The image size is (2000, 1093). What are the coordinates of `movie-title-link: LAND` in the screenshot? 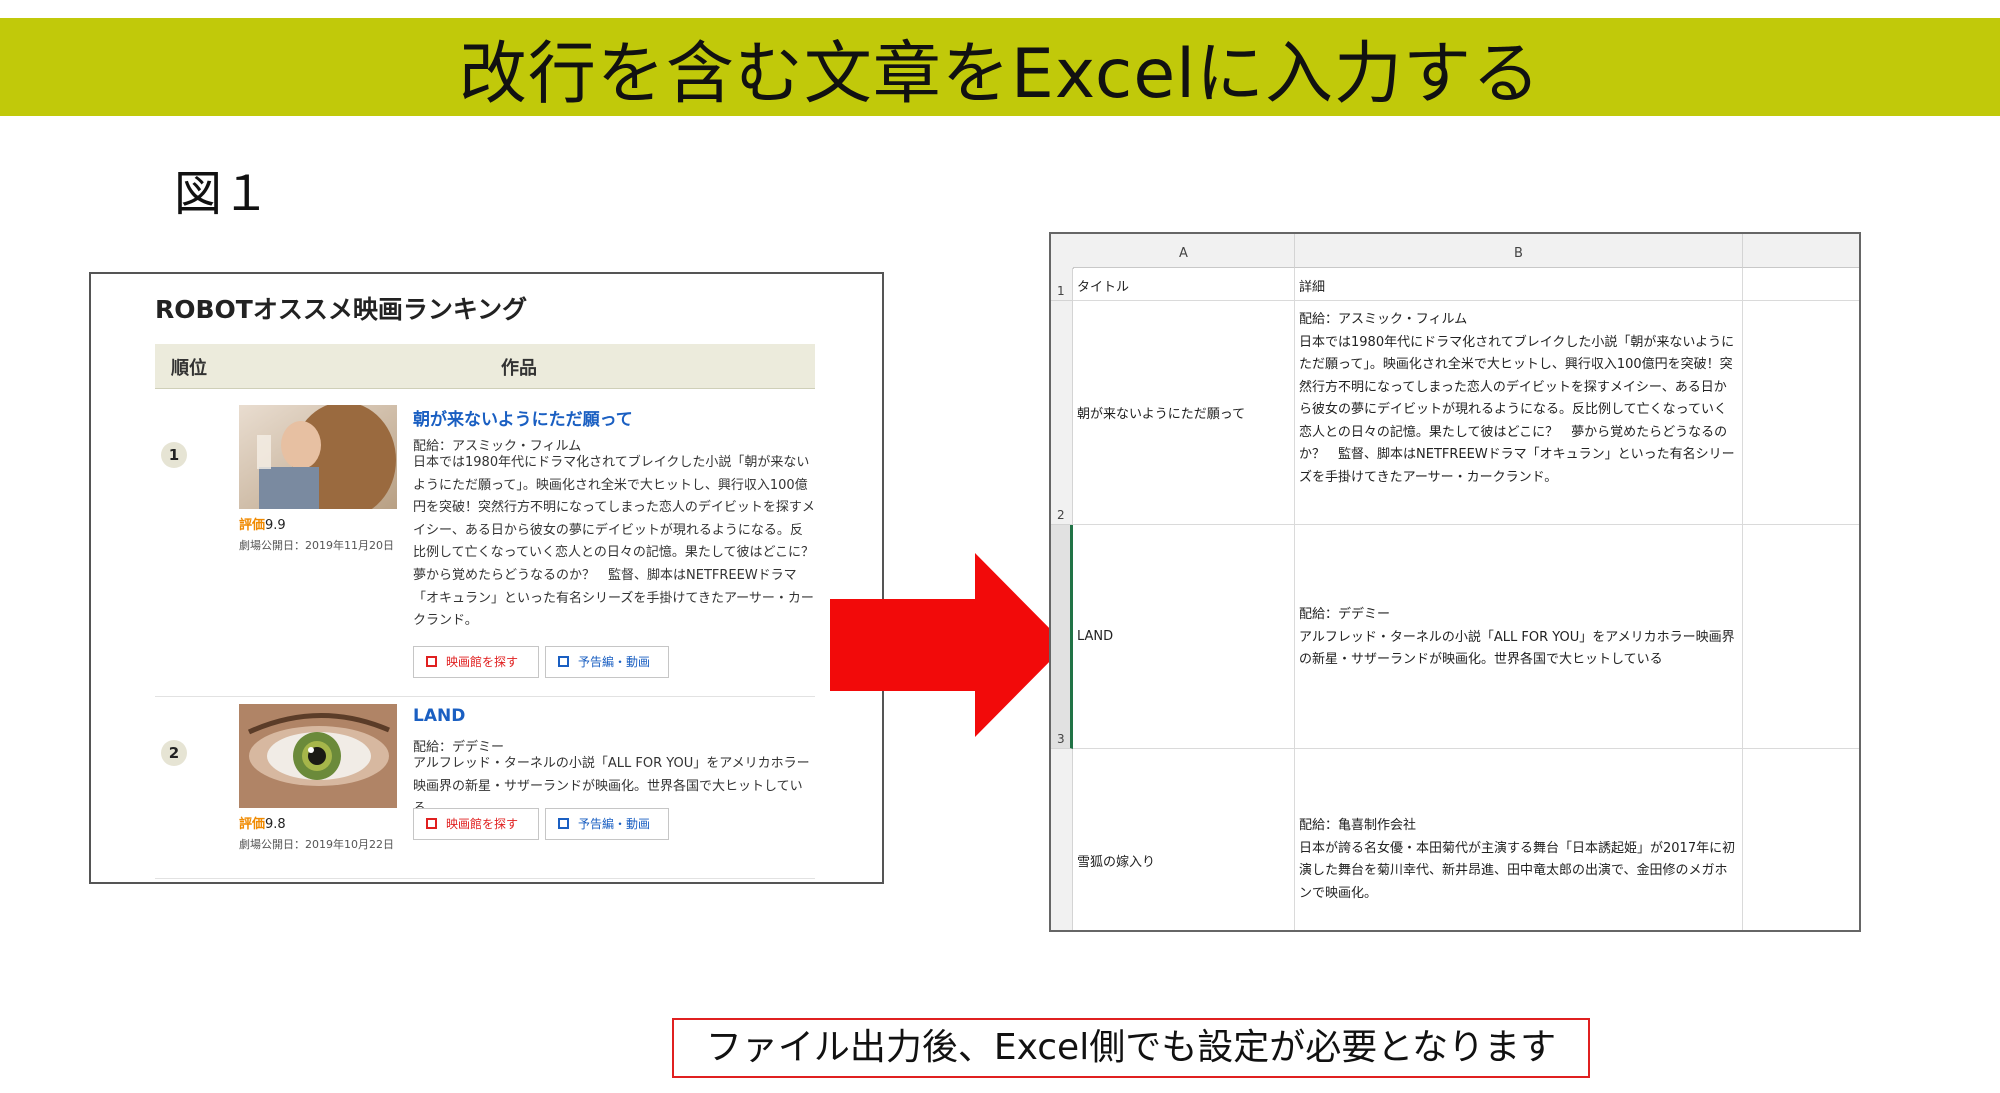 It's located at (439, 716).